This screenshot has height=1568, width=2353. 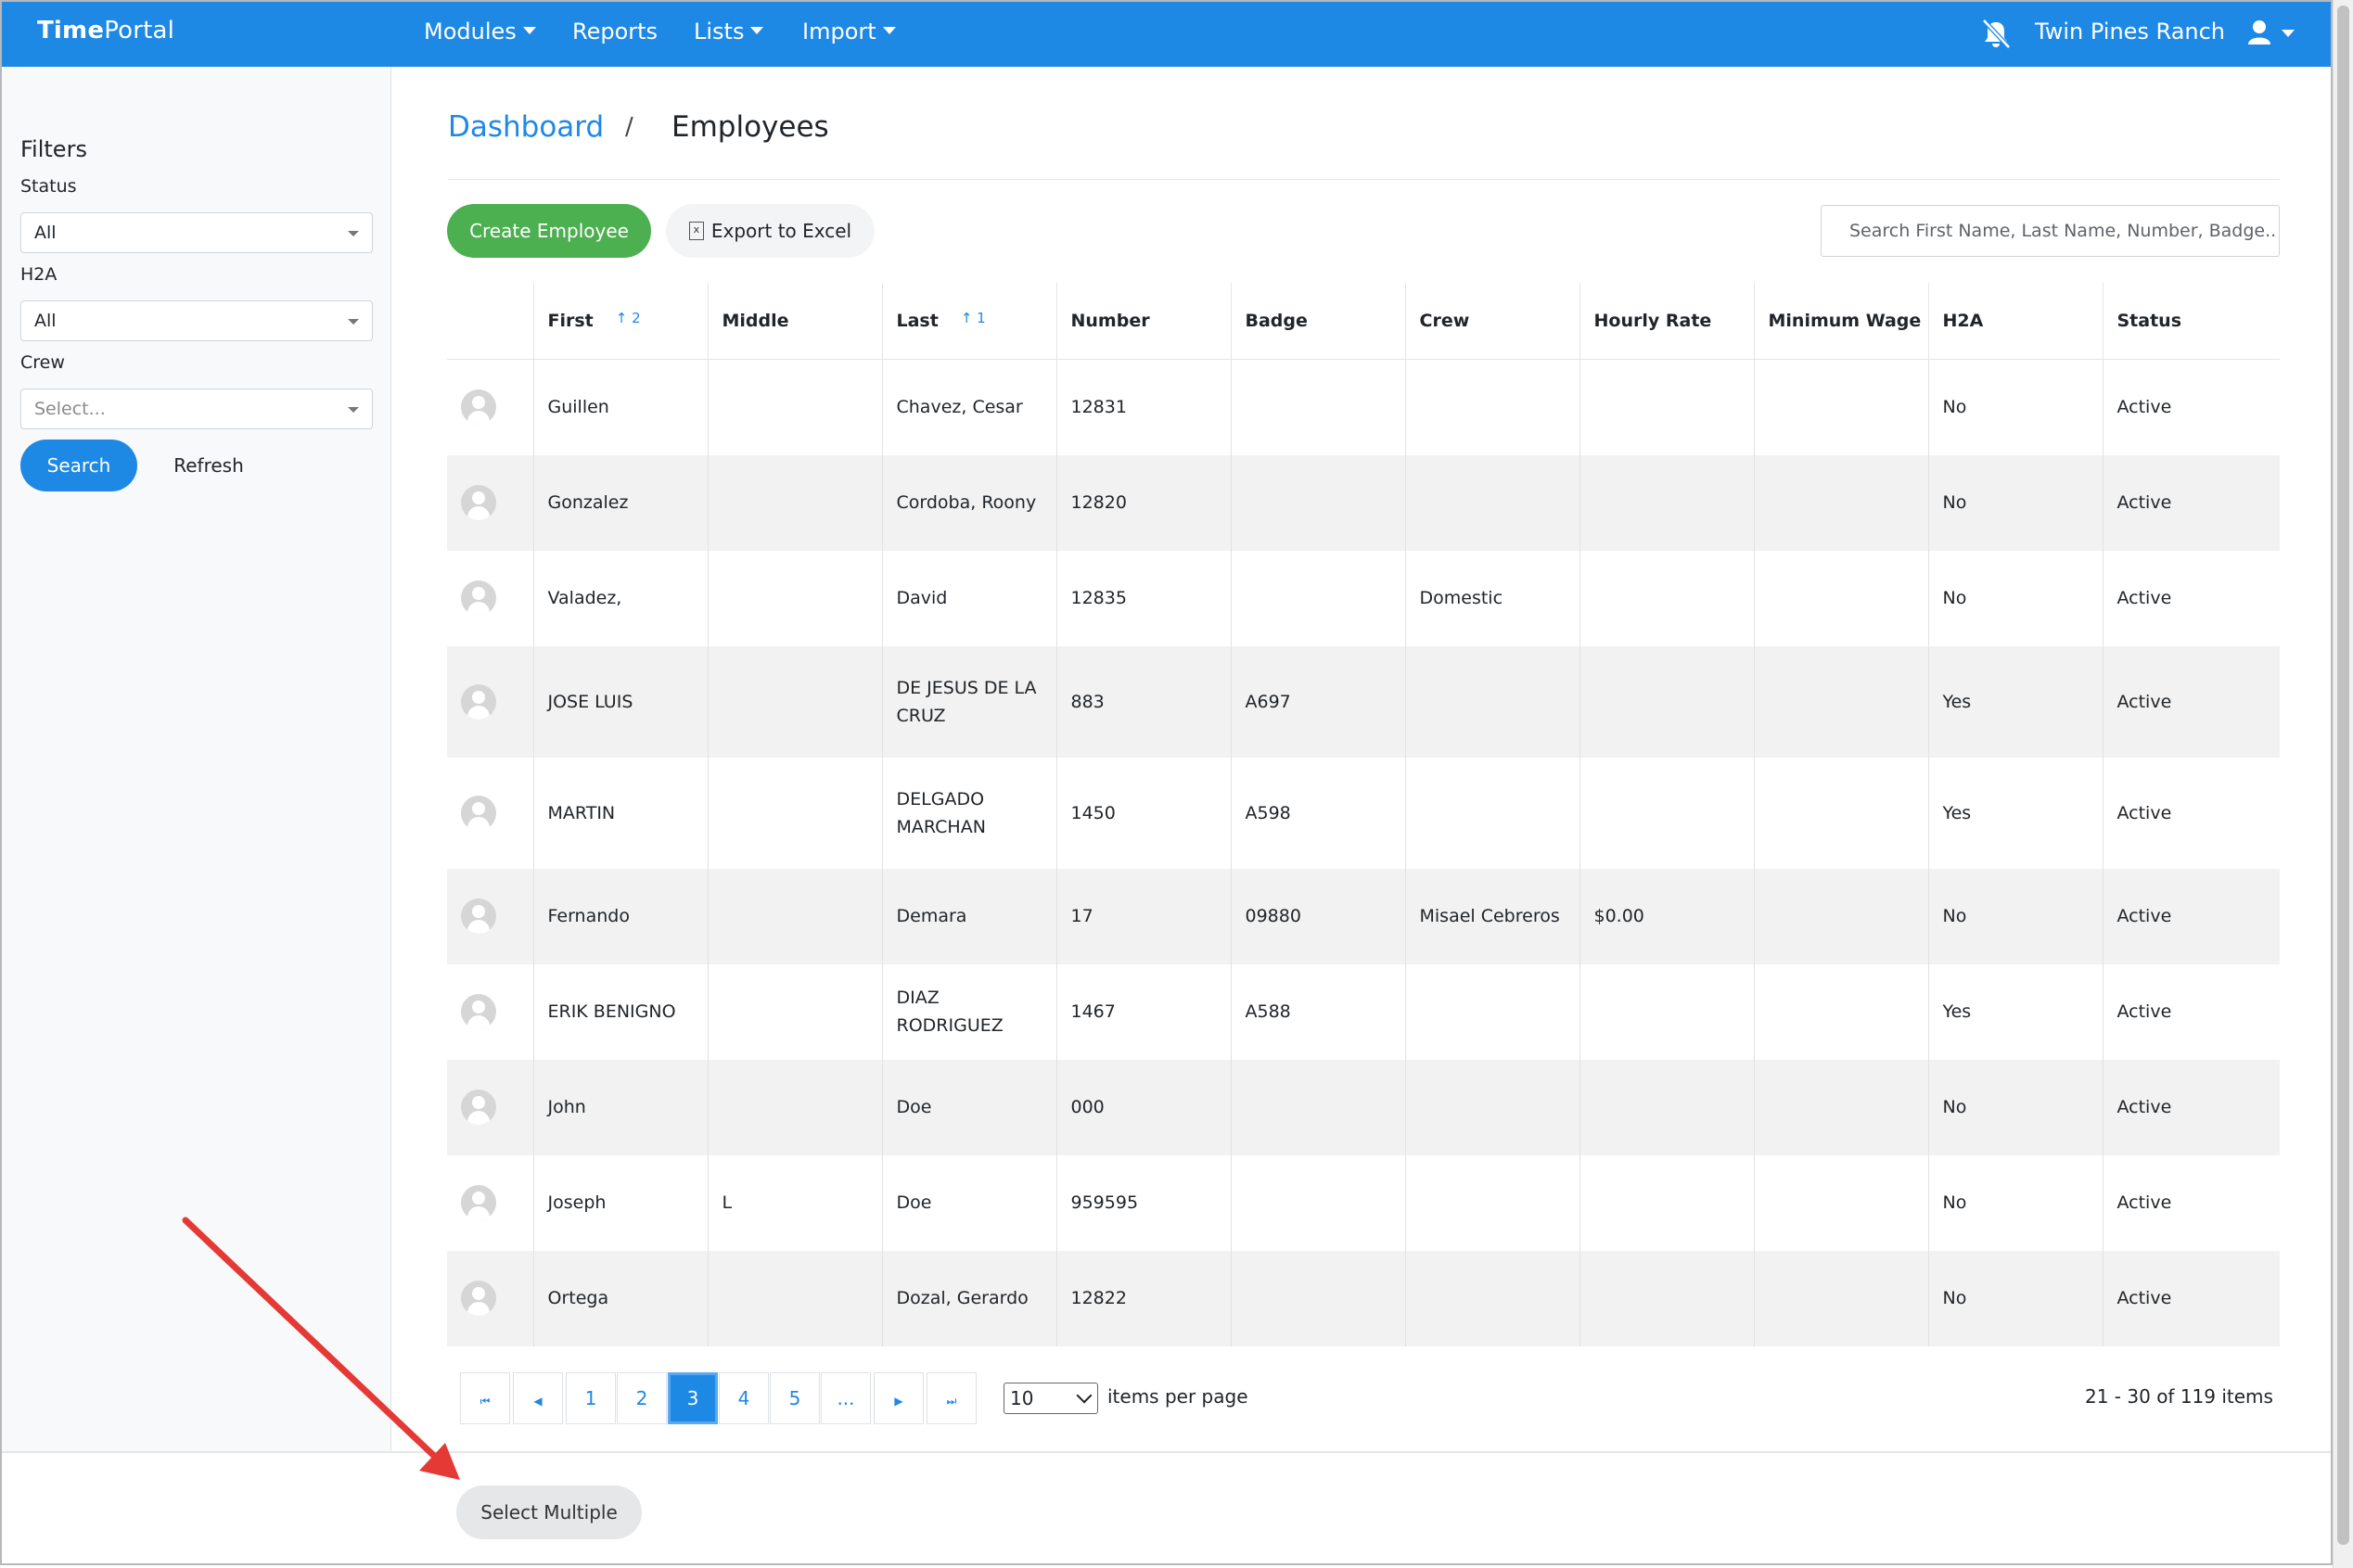 I want to click on column-header-crew: Crew, so click(x=1491, y=321).